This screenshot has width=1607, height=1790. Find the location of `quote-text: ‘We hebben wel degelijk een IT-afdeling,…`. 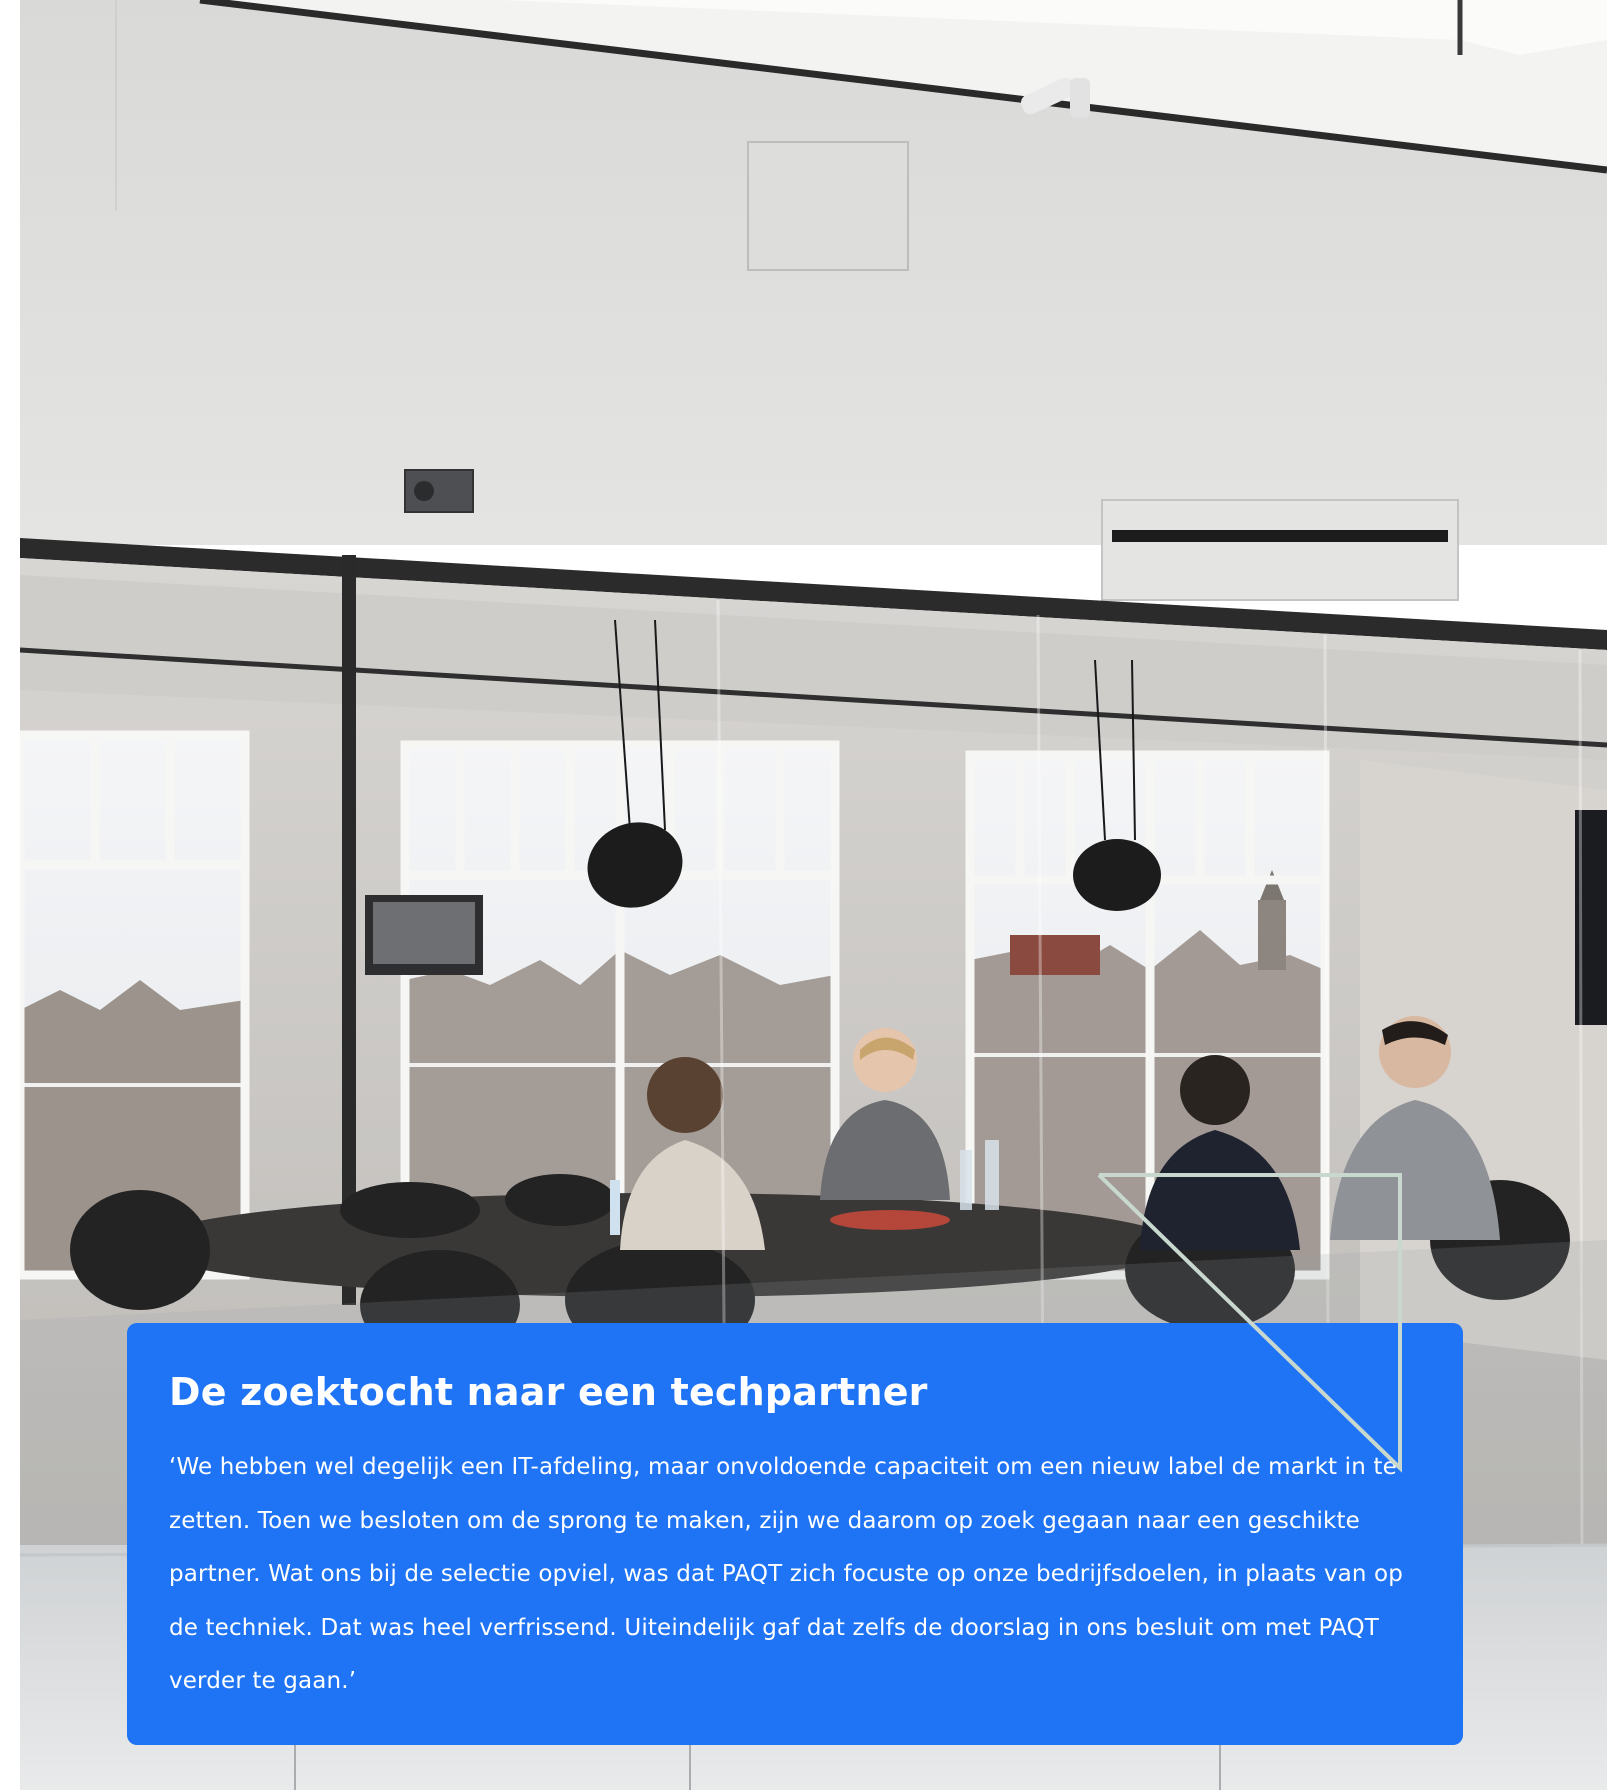

quote-text: ‘We hebben wel degelijk een IT-afdeling,… is located at coordinates (786, 1574).